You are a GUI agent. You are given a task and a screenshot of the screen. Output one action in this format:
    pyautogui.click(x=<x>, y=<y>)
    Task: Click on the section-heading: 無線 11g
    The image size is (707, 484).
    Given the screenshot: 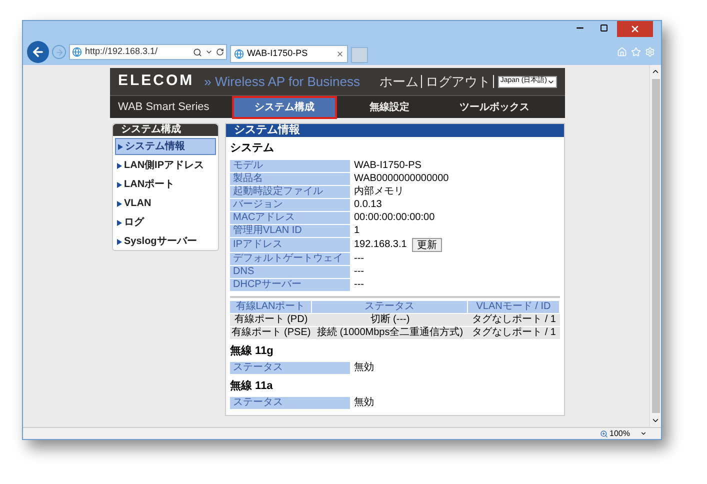 What is the action you would take?
    pyautogui.click(x=252, y=351)
    